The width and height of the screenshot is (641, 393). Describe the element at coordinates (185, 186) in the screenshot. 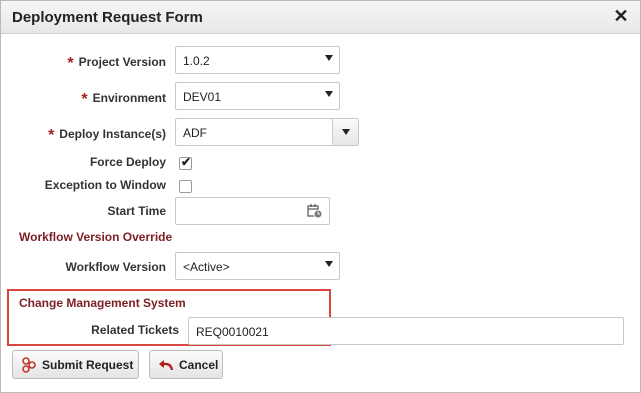

I see `exception-to-window-checkbox` at that location.